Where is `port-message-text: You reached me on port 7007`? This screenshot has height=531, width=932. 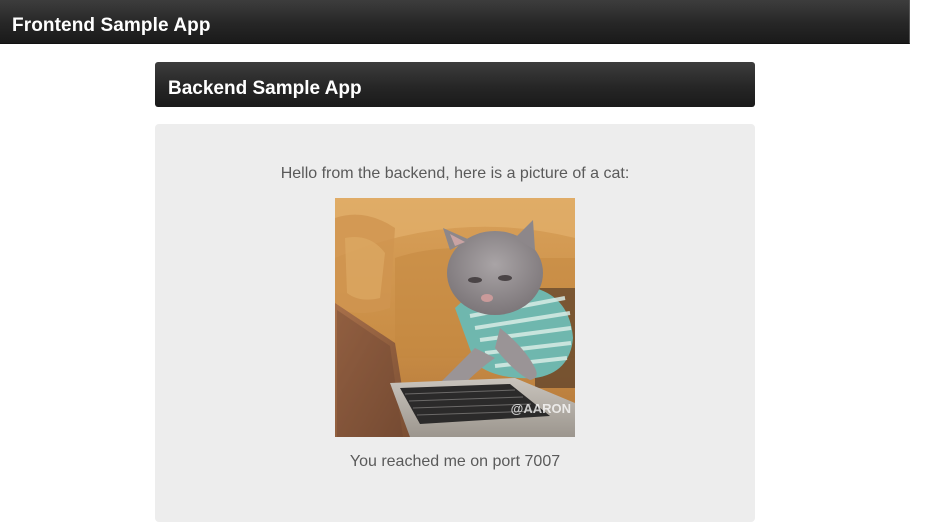
port-message-text: You reached me on port 7007 is located at coordinates (455, 461).